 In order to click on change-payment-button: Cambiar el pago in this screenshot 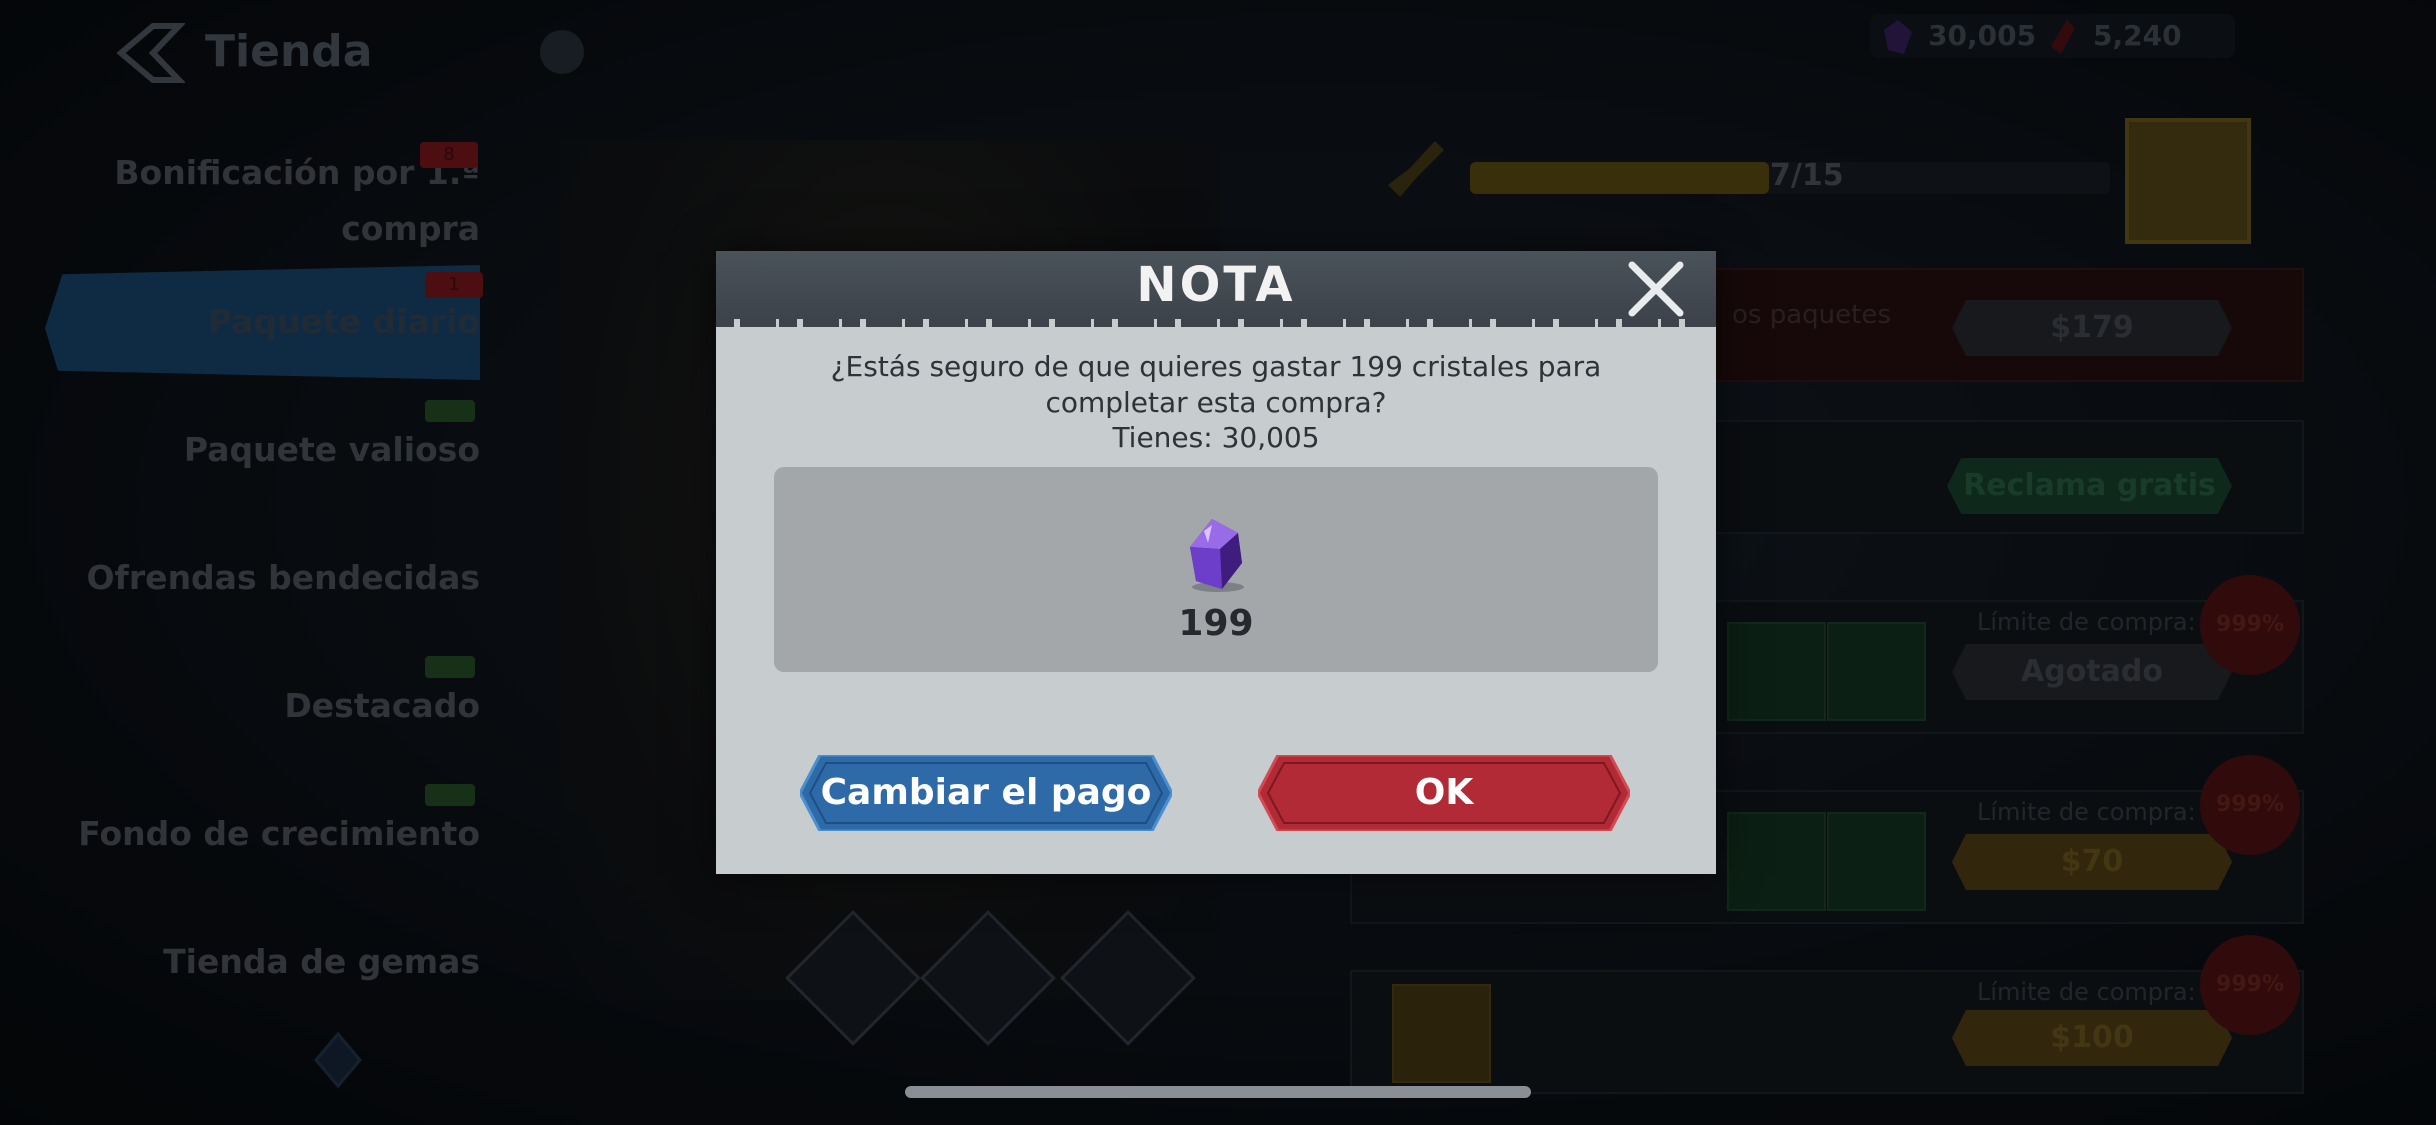, I will do `click(986, 793)`.